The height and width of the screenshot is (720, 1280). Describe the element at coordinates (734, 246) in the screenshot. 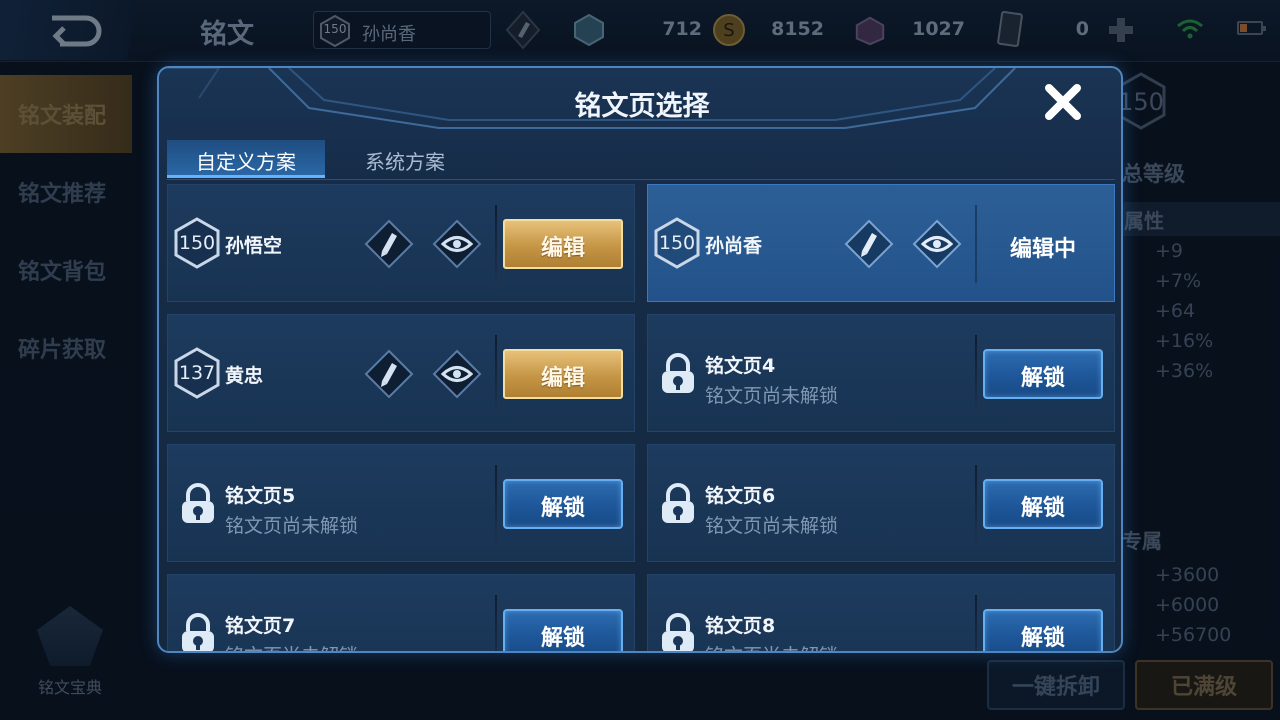

I see `hero-name: 孙尚香` at that location.